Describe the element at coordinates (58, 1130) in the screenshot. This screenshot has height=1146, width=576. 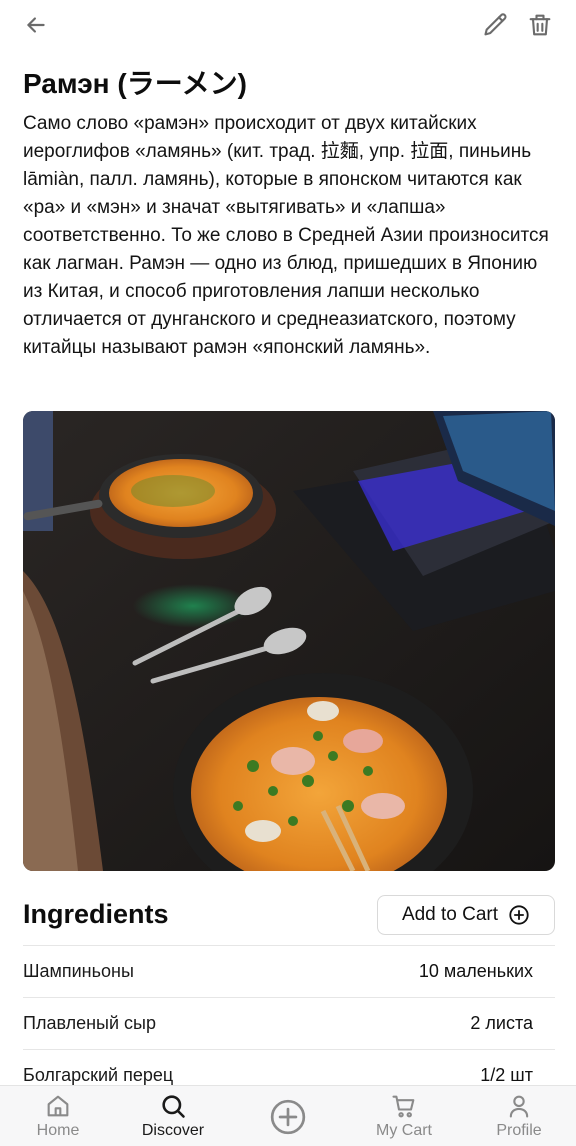
I see `nav-home-label: Home` at that location.